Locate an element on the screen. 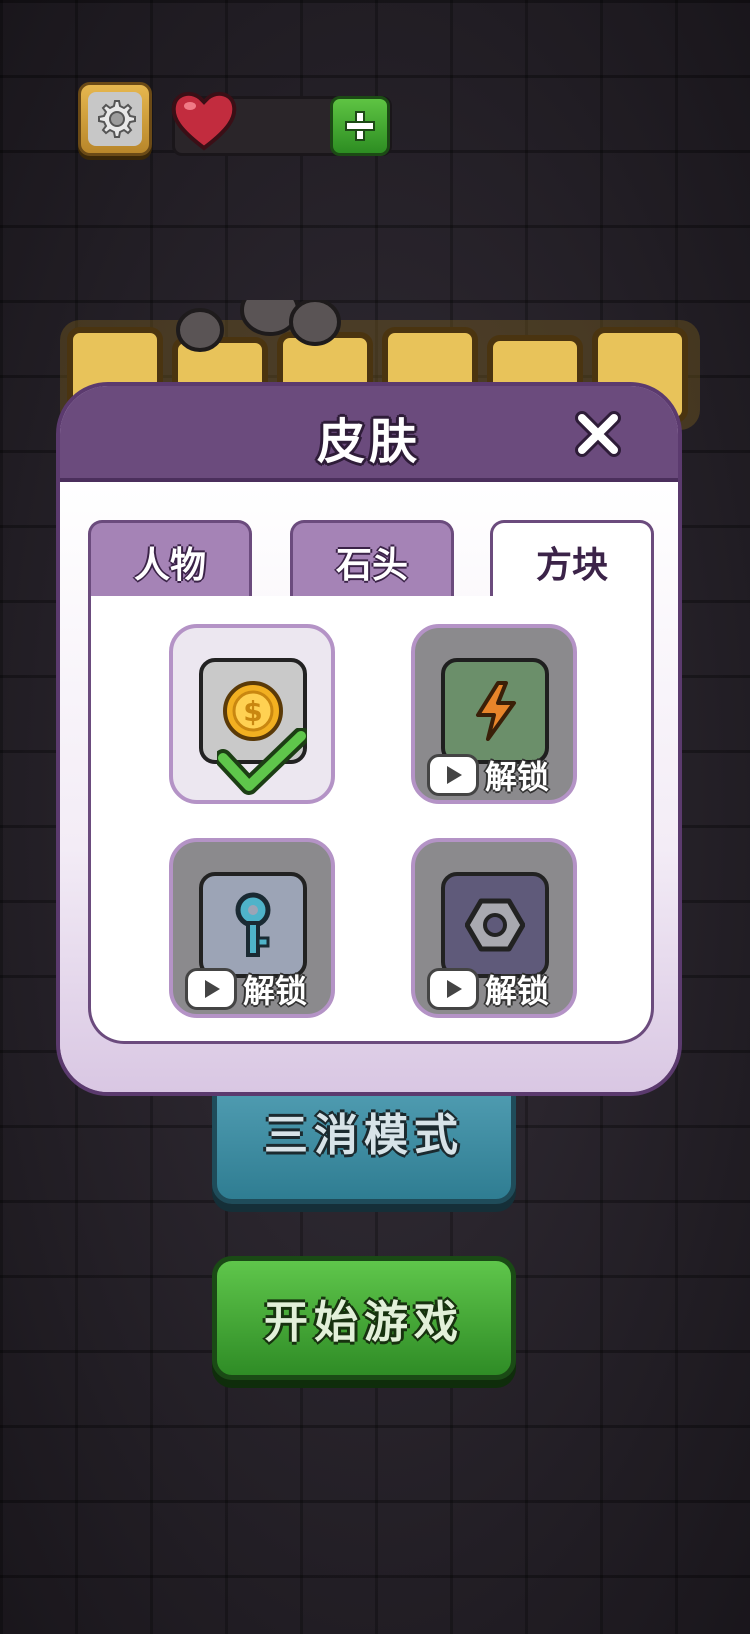 The image size is (750, 1634). start-game-label: 开始游戏 is located at coordinates (364, 1322).